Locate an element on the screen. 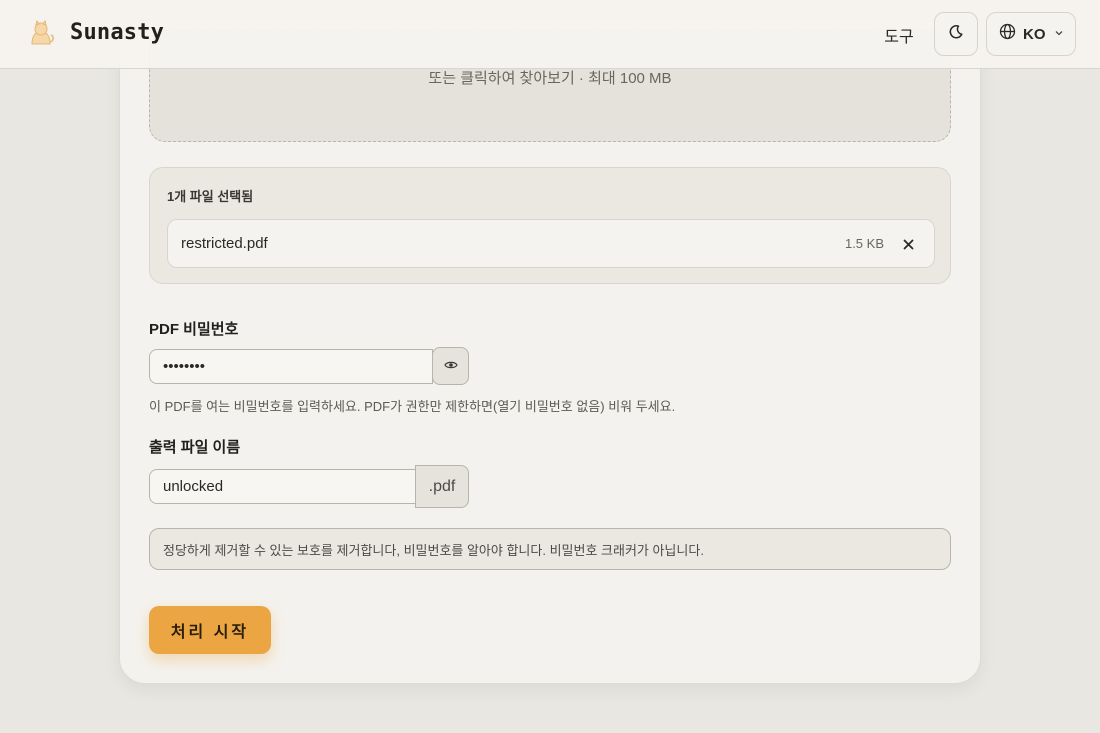 This screenshot has width=1100, height=733. eye-icon is located at coordinates (450, 366).